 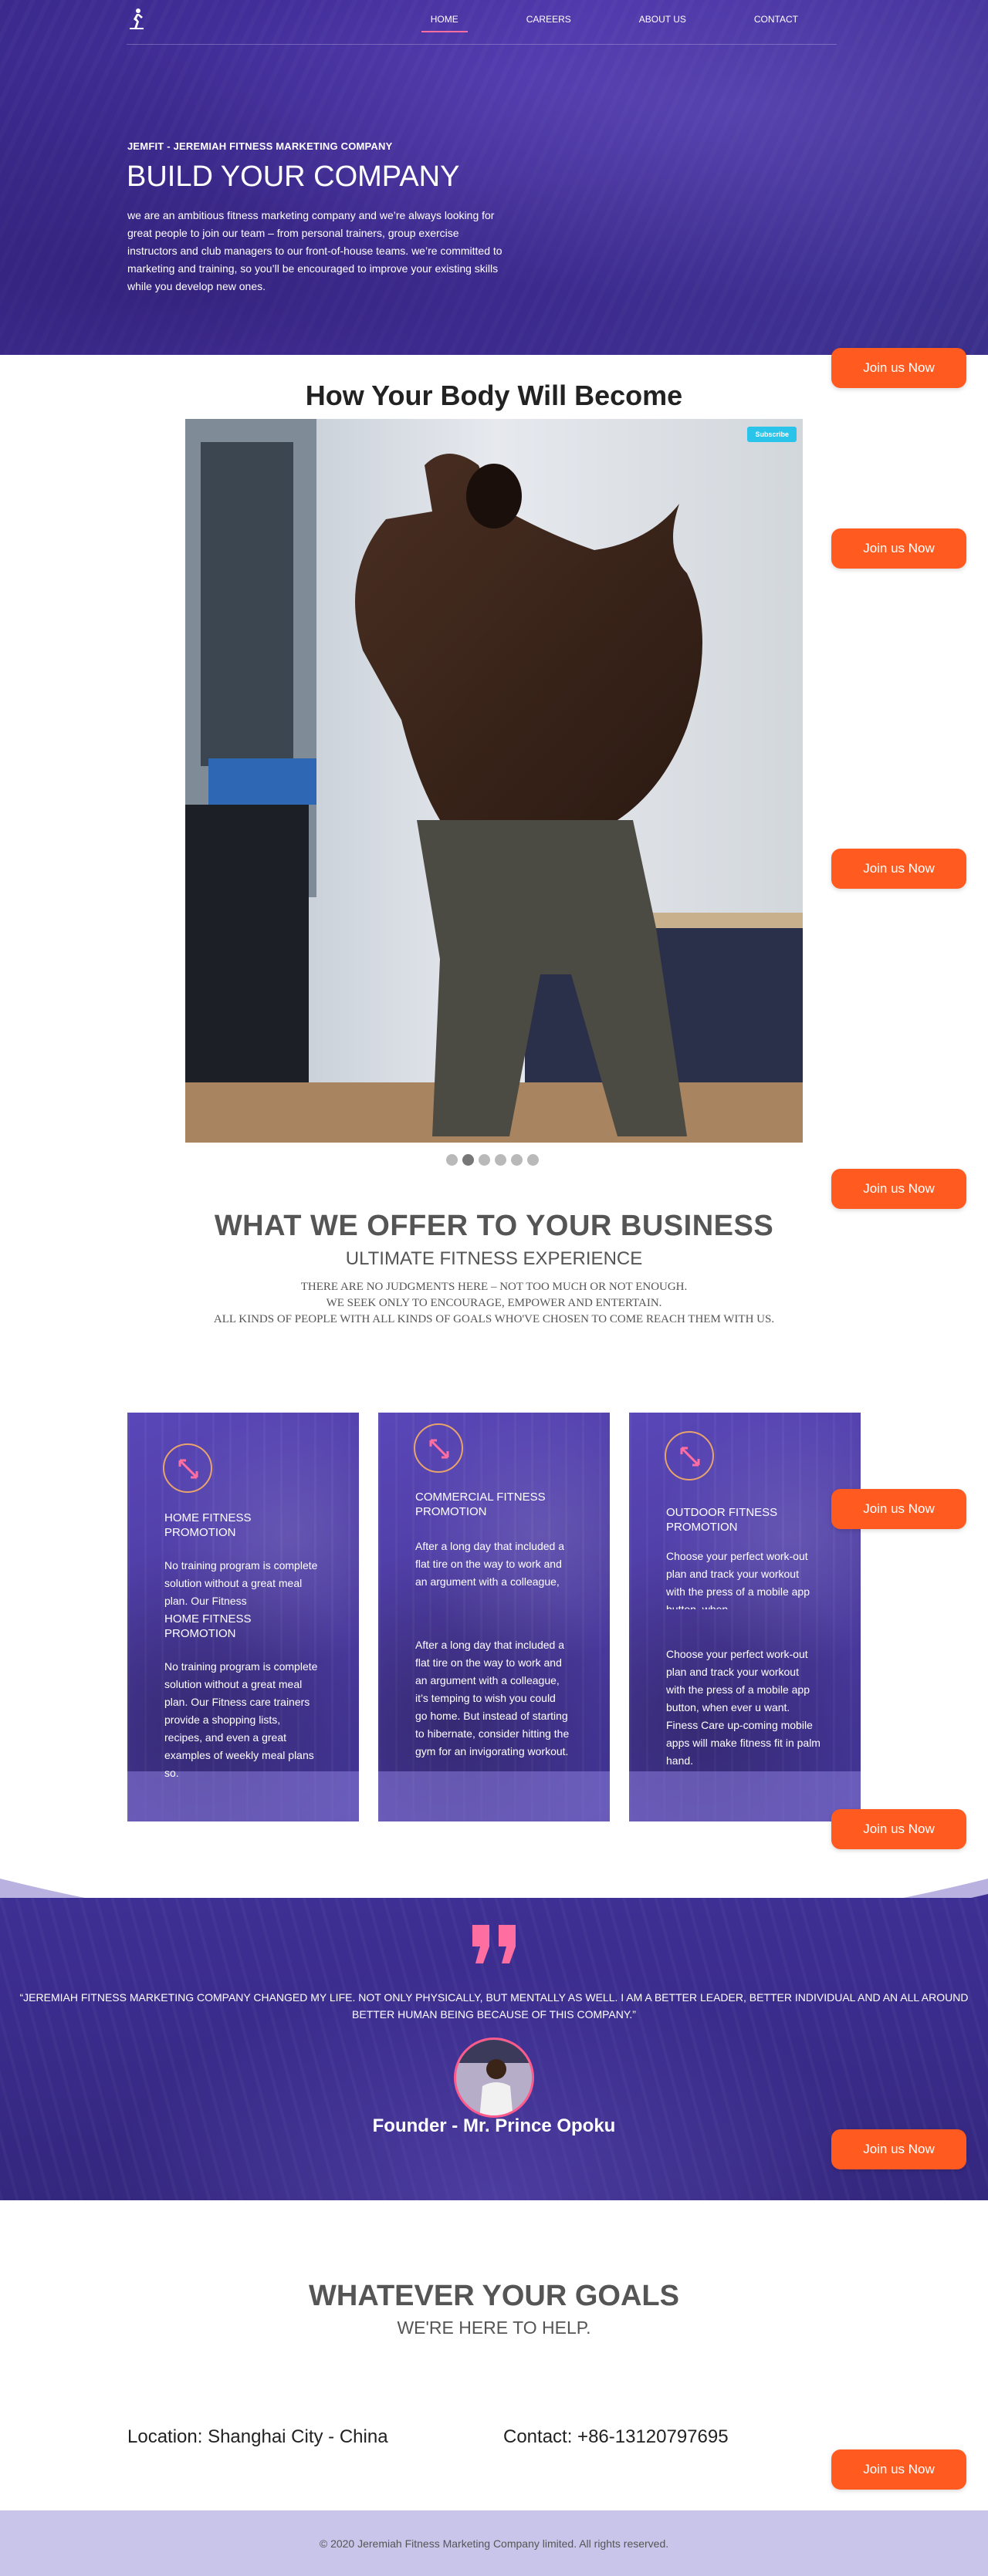 I want to click on goals-subtitle: WE'RE HERE TO HELP., so click(x=494, y=2328).